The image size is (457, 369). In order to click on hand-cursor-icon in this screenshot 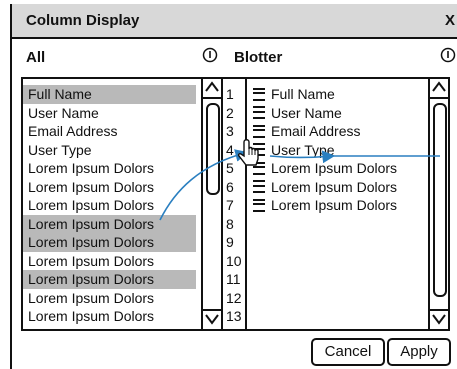, I will do `click(248, 152)`.